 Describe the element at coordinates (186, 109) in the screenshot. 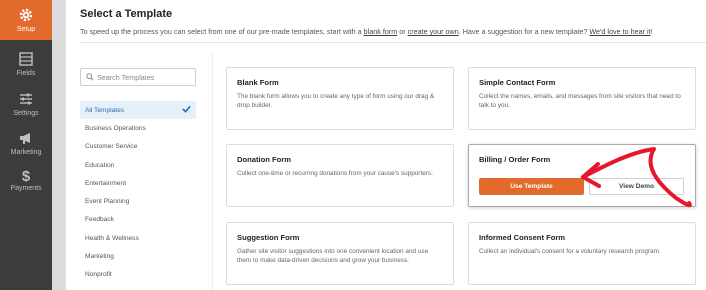

I see `checkmark-icon` at that location.